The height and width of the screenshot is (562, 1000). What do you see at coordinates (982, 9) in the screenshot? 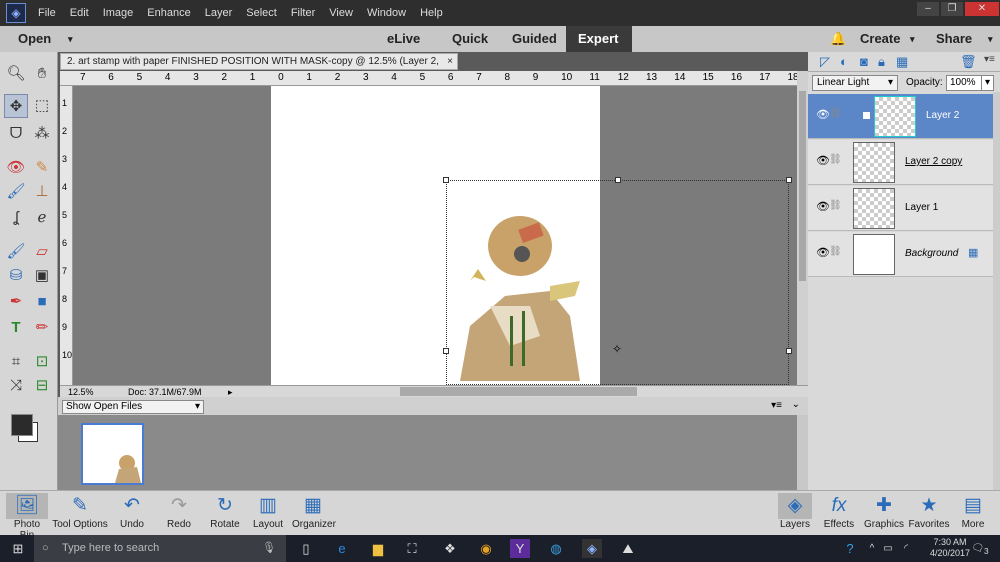
I see `close-icon: ✕` at bounding box center [982, 9].